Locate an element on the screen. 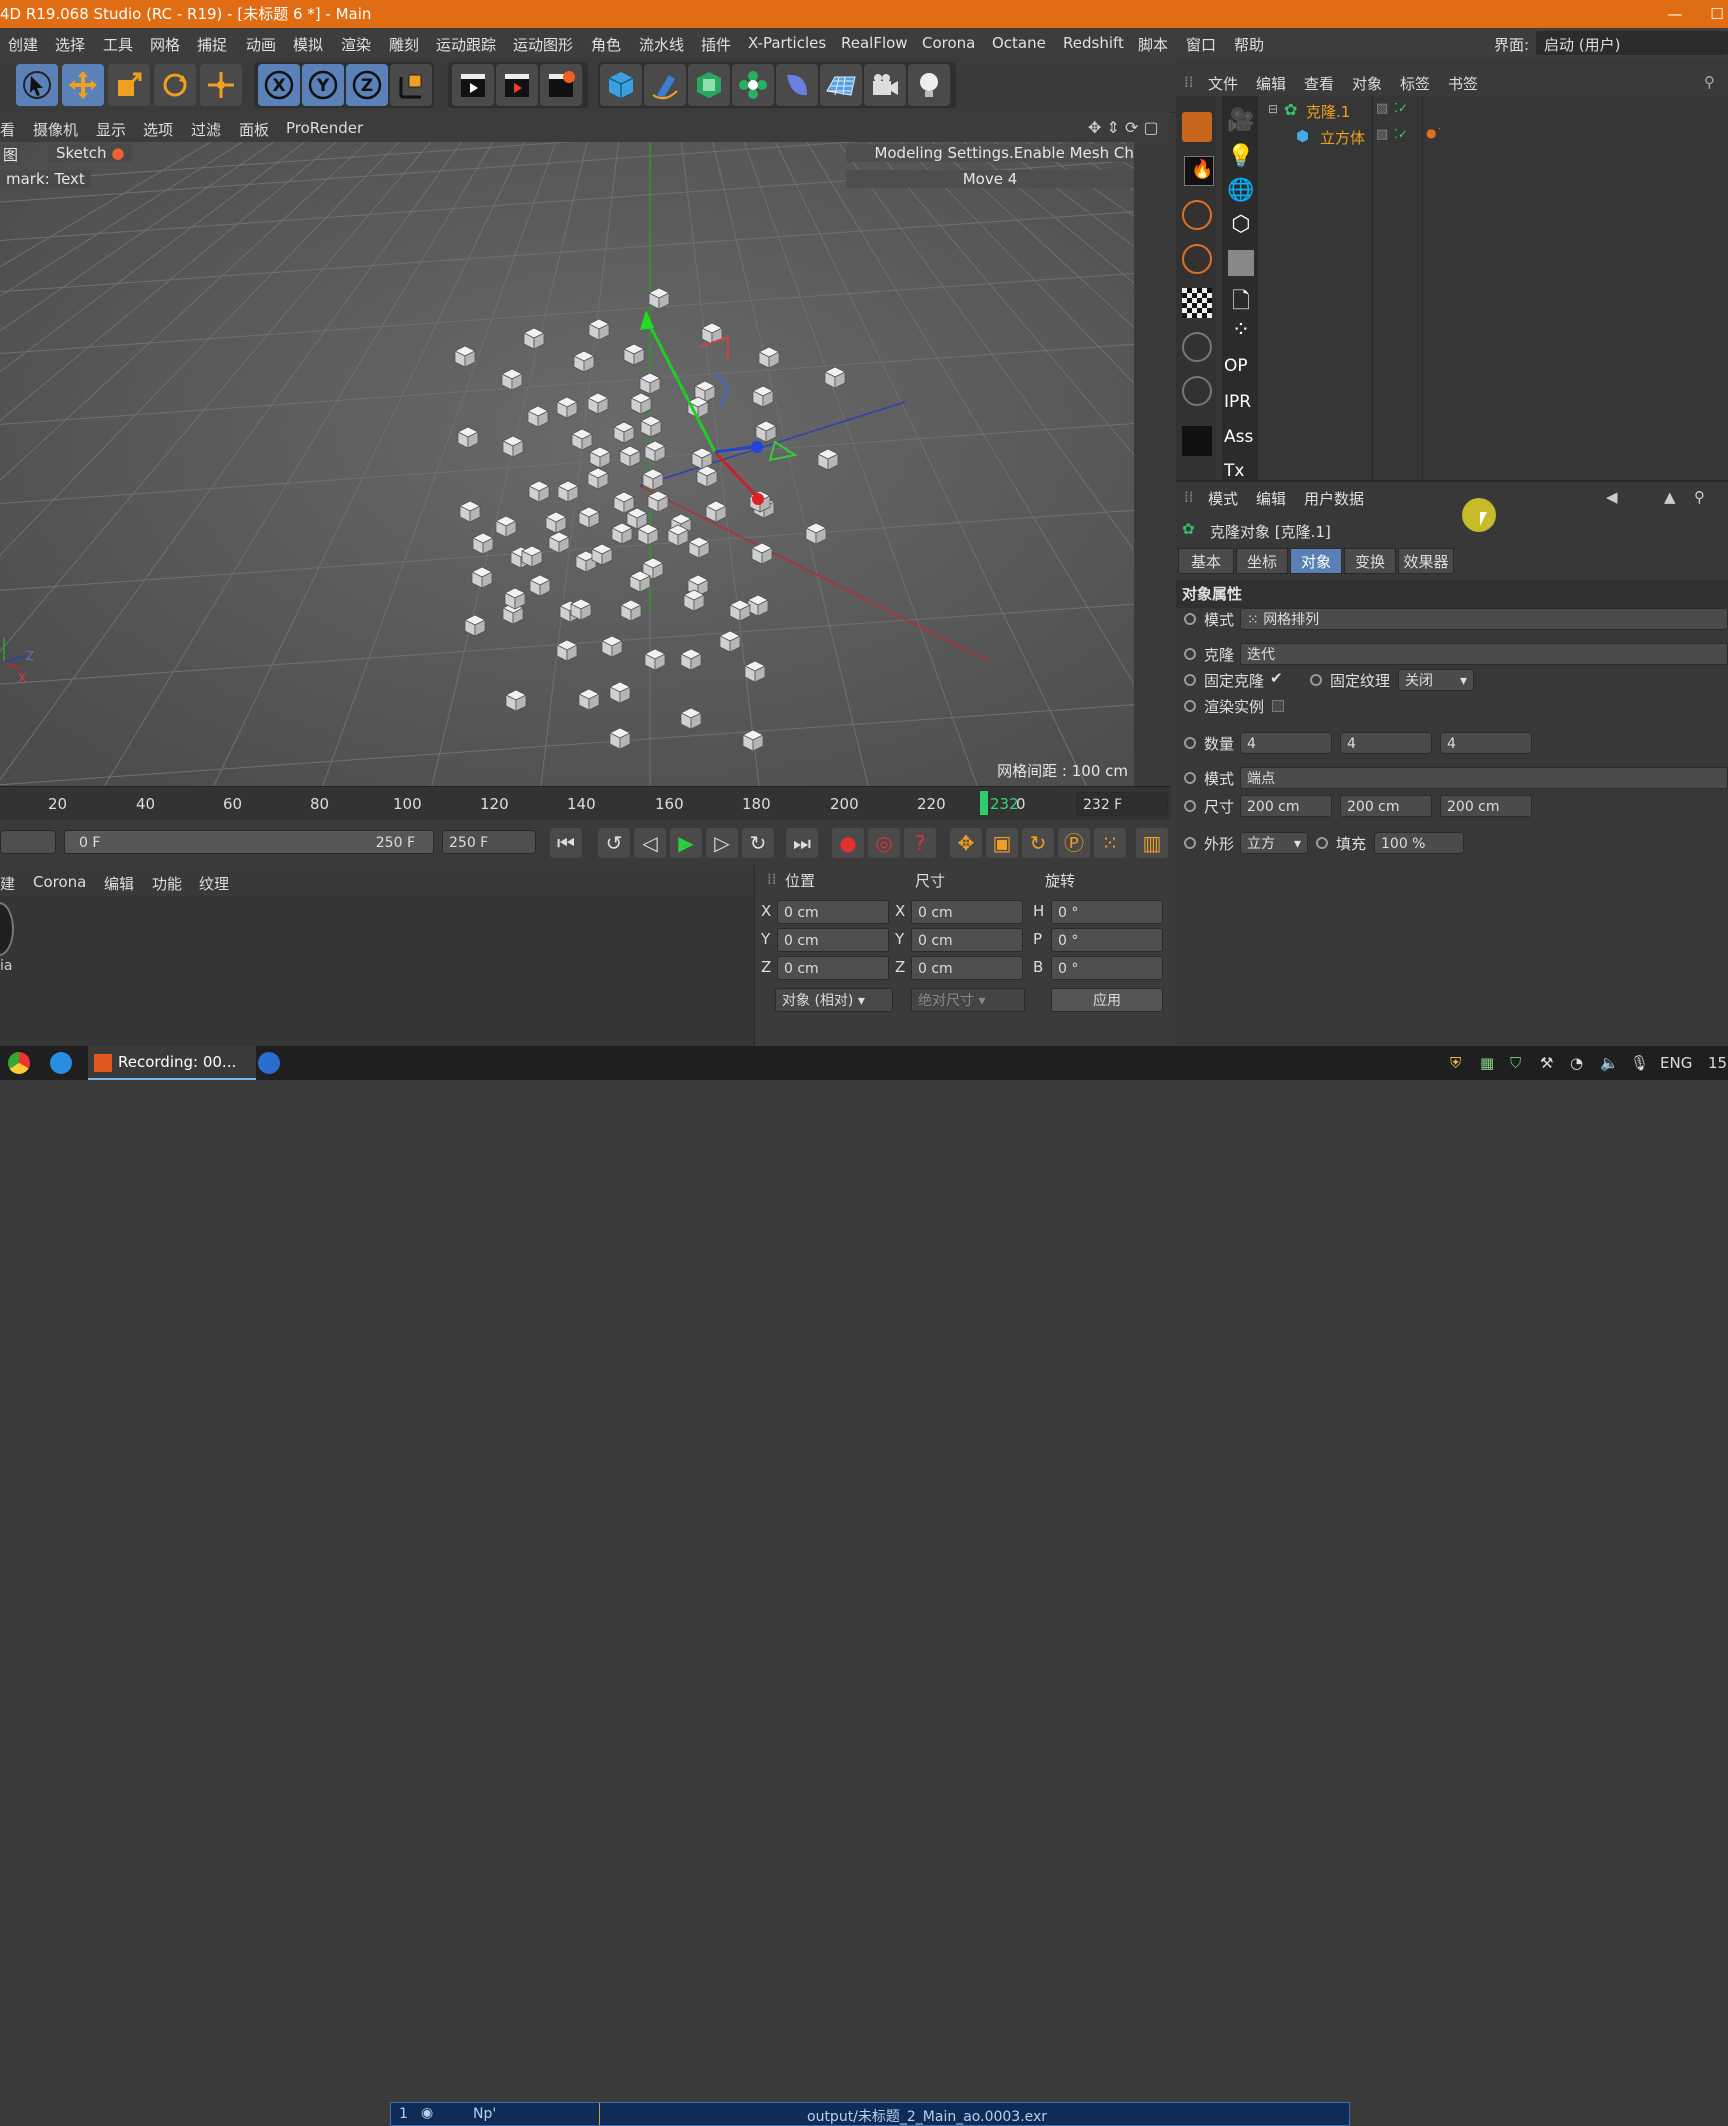 The image size is (1728, 2126). camera-icon: 🎥 is located at coordinates (1241, 123).